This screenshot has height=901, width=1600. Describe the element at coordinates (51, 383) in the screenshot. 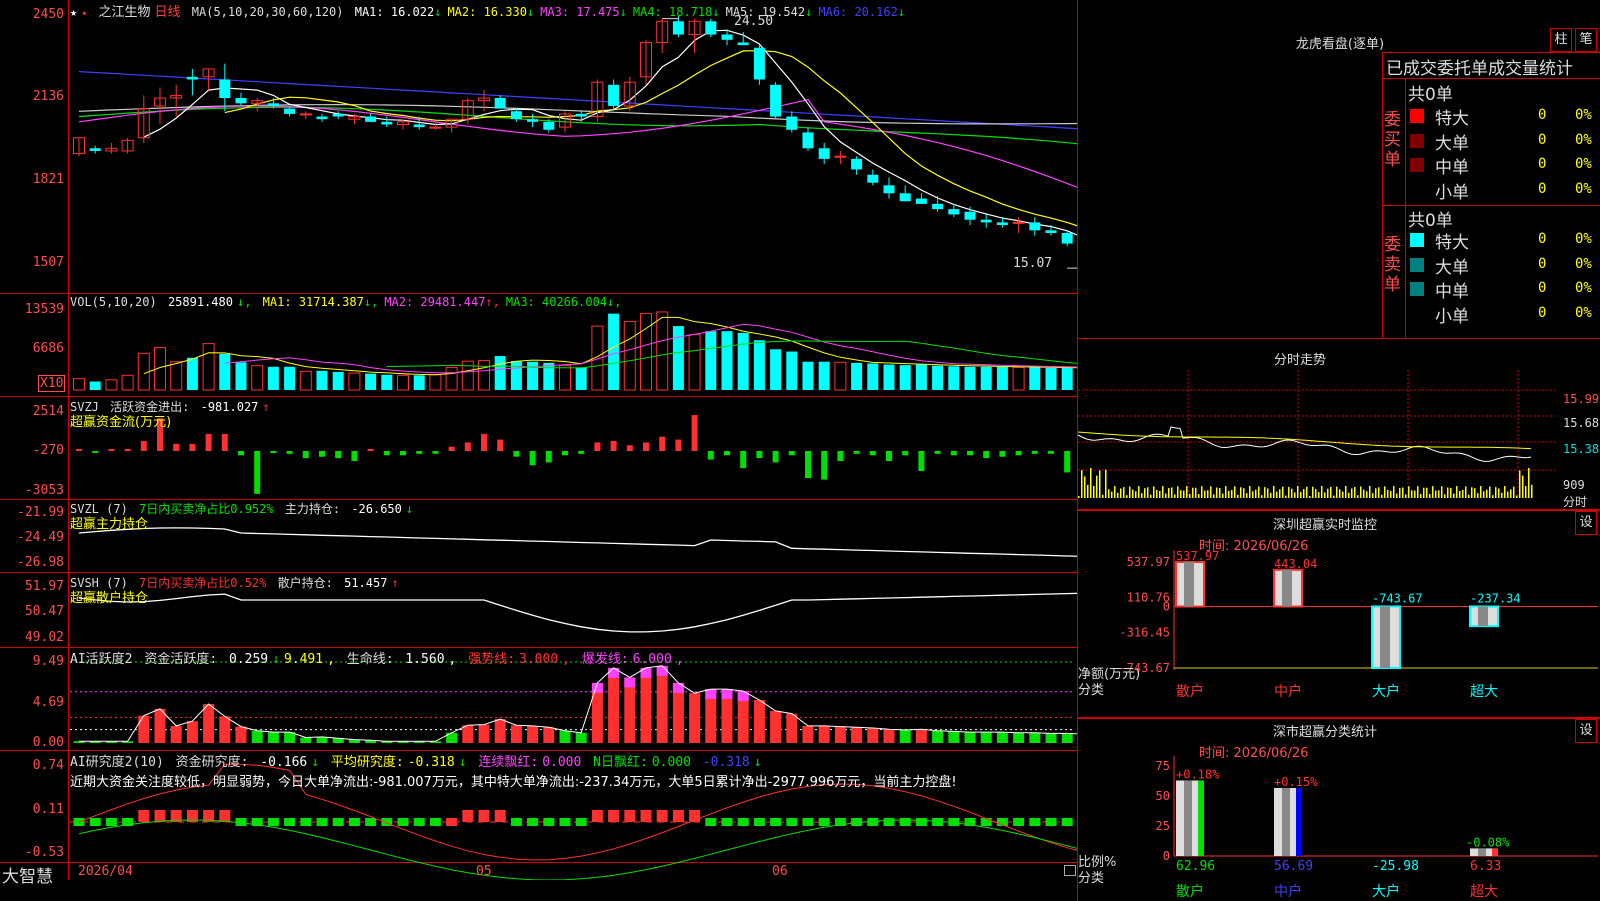

I see `vol-unit-button: X10` at that location.